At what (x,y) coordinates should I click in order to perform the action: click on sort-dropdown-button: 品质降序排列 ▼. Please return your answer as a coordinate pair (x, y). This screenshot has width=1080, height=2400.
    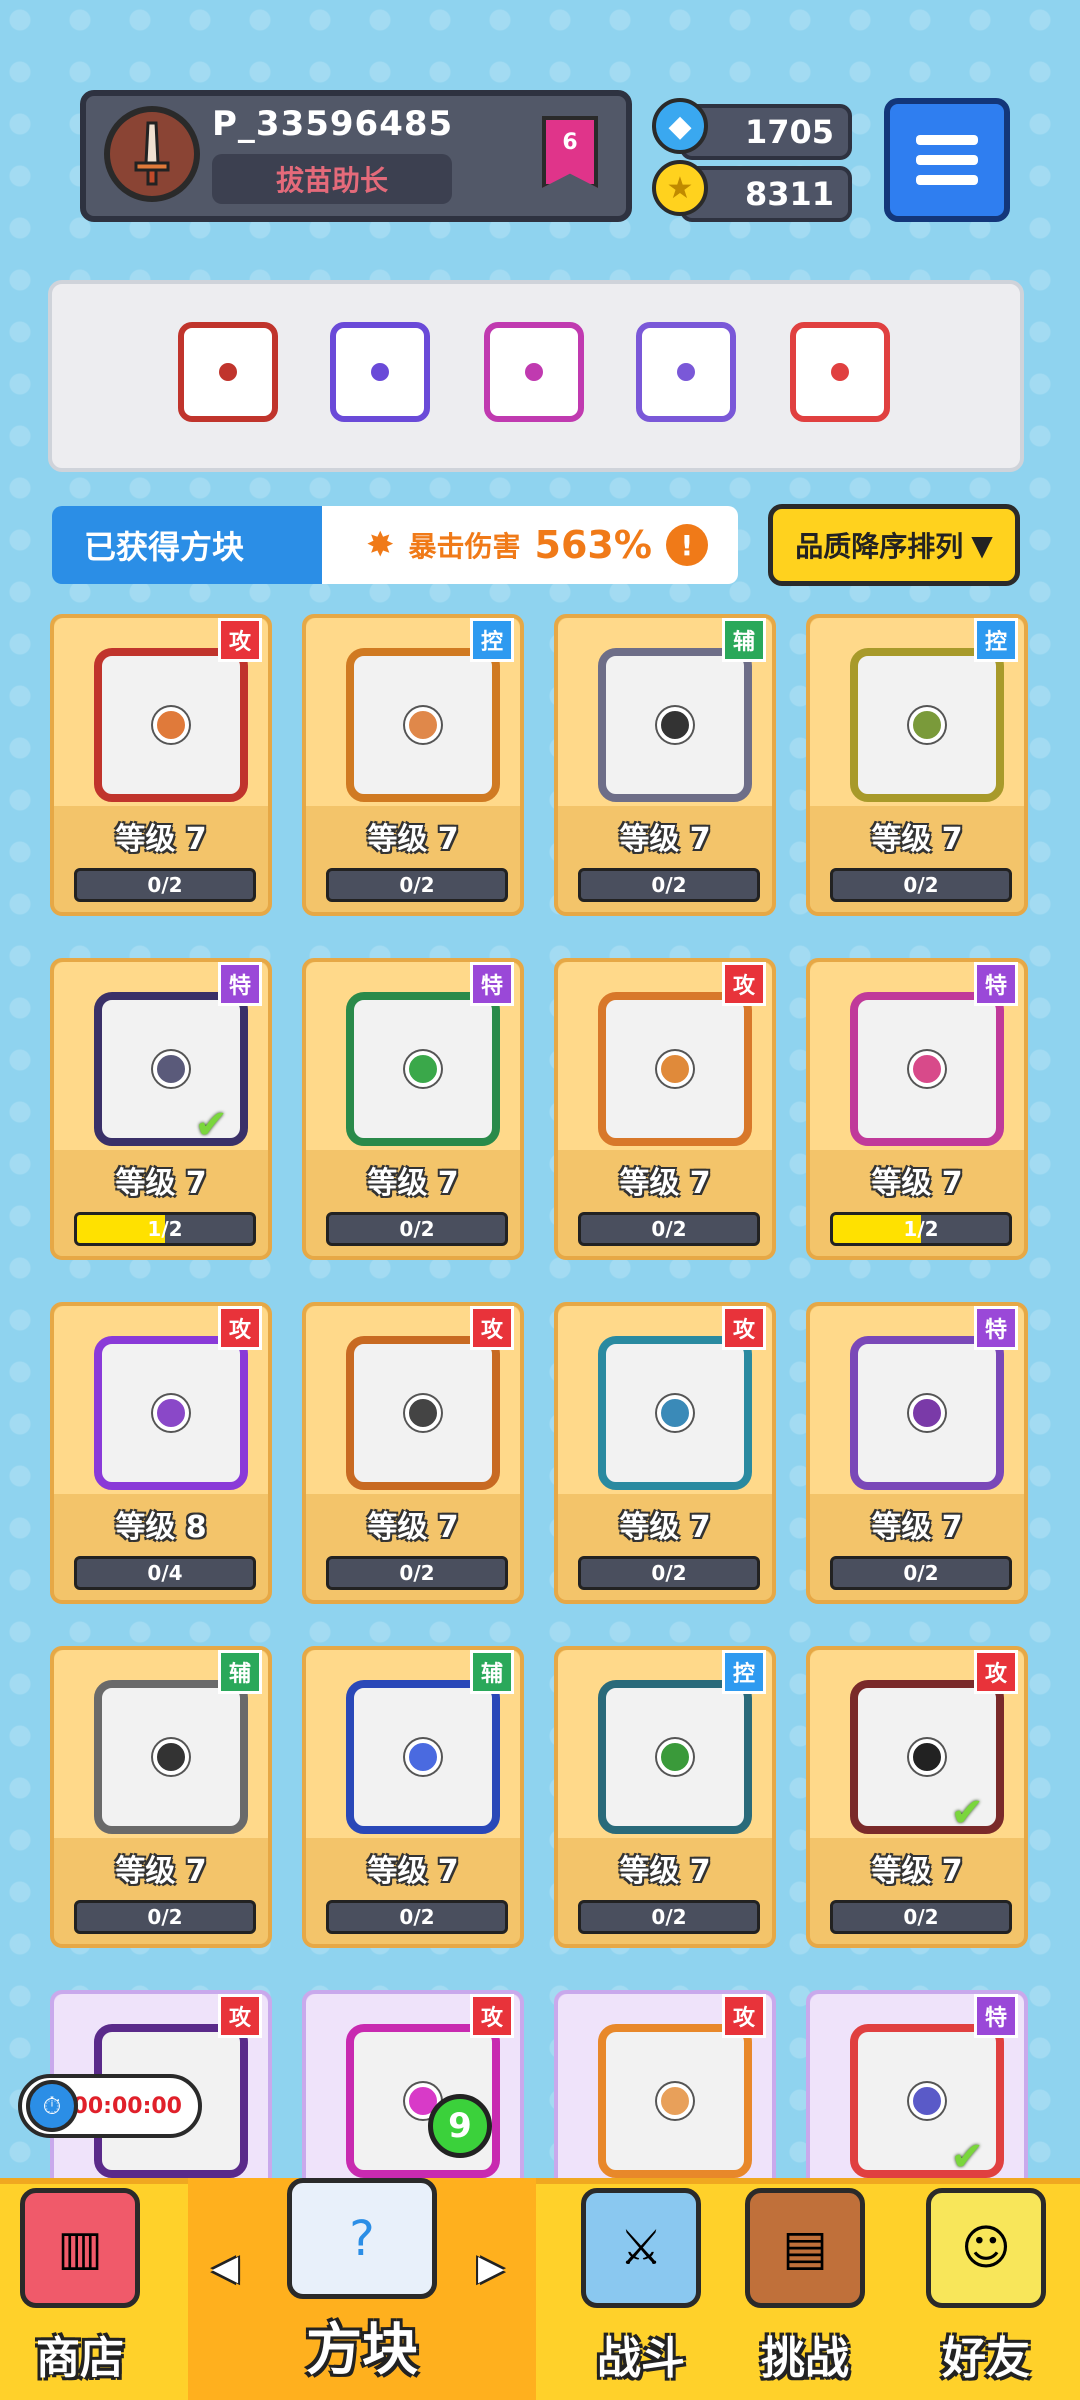
    Looking at the image, I should click on (894, 545).